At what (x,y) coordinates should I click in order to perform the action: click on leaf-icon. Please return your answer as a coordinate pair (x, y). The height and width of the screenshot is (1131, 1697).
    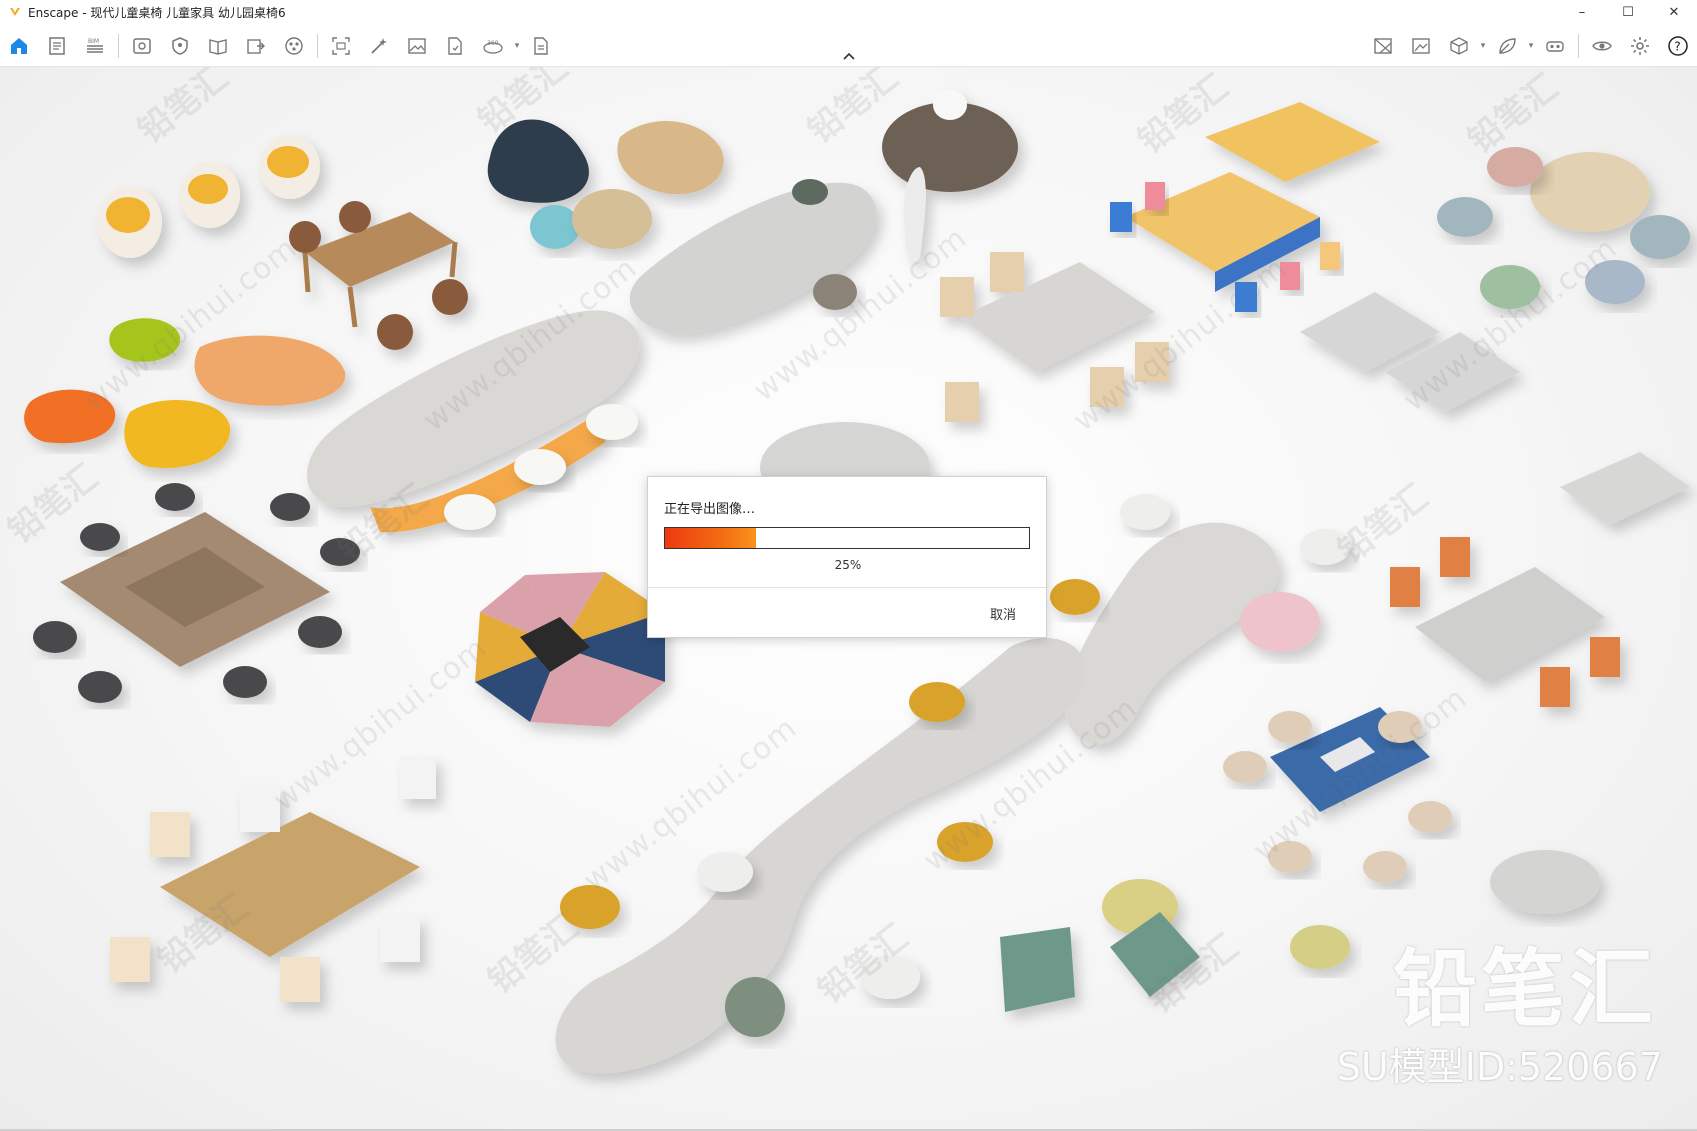
    Looking at the image, I should click on (1507, 45).